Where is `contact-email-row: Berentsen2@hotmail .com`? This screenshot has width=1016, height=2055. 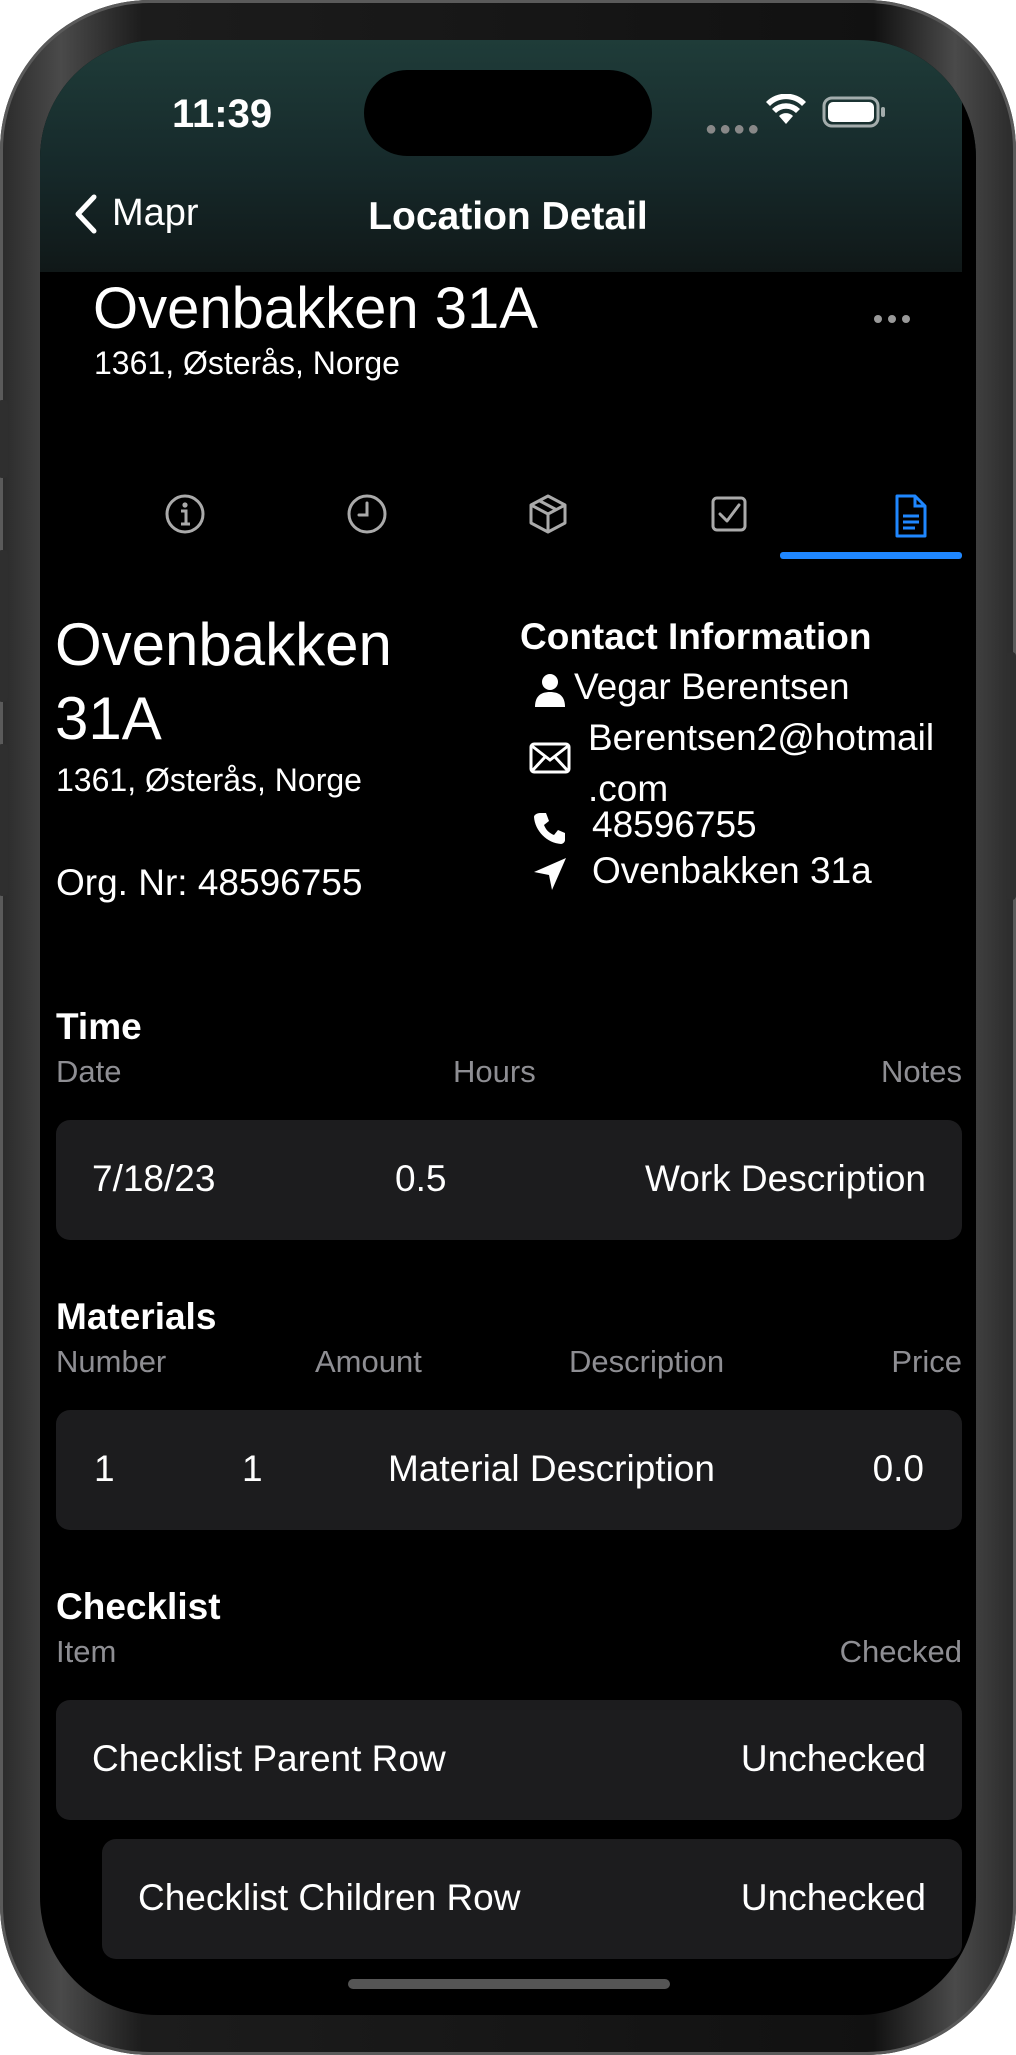 contact-email-row: Berentsen2@hotmail .com is located at coordinates (727, 763).